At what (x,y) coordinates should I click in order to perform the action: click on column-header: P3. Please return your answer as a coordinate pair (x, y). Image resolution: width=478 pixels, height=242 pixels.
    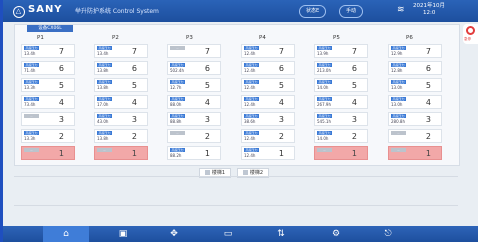
    Looking at the image, I should click on (189, 38).